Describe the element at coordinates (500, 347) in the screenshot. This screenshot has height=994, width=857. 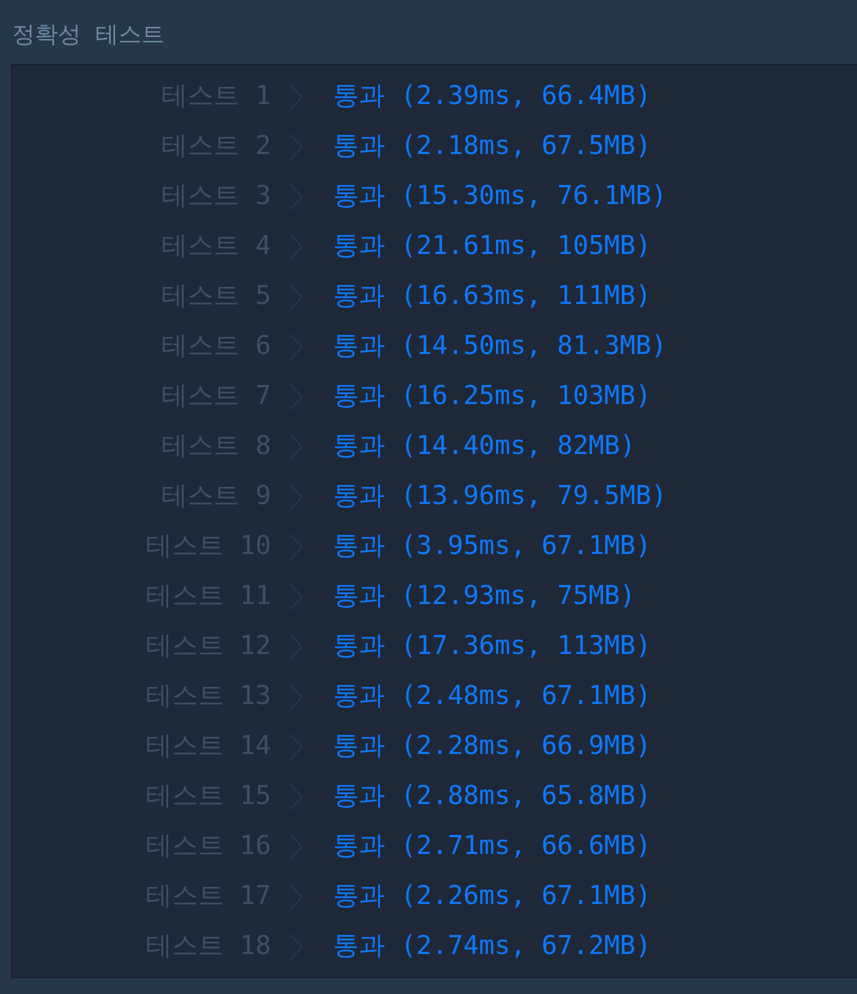
I see `test-result: 통과 (14.50ms, 81.3MB)` at that location.